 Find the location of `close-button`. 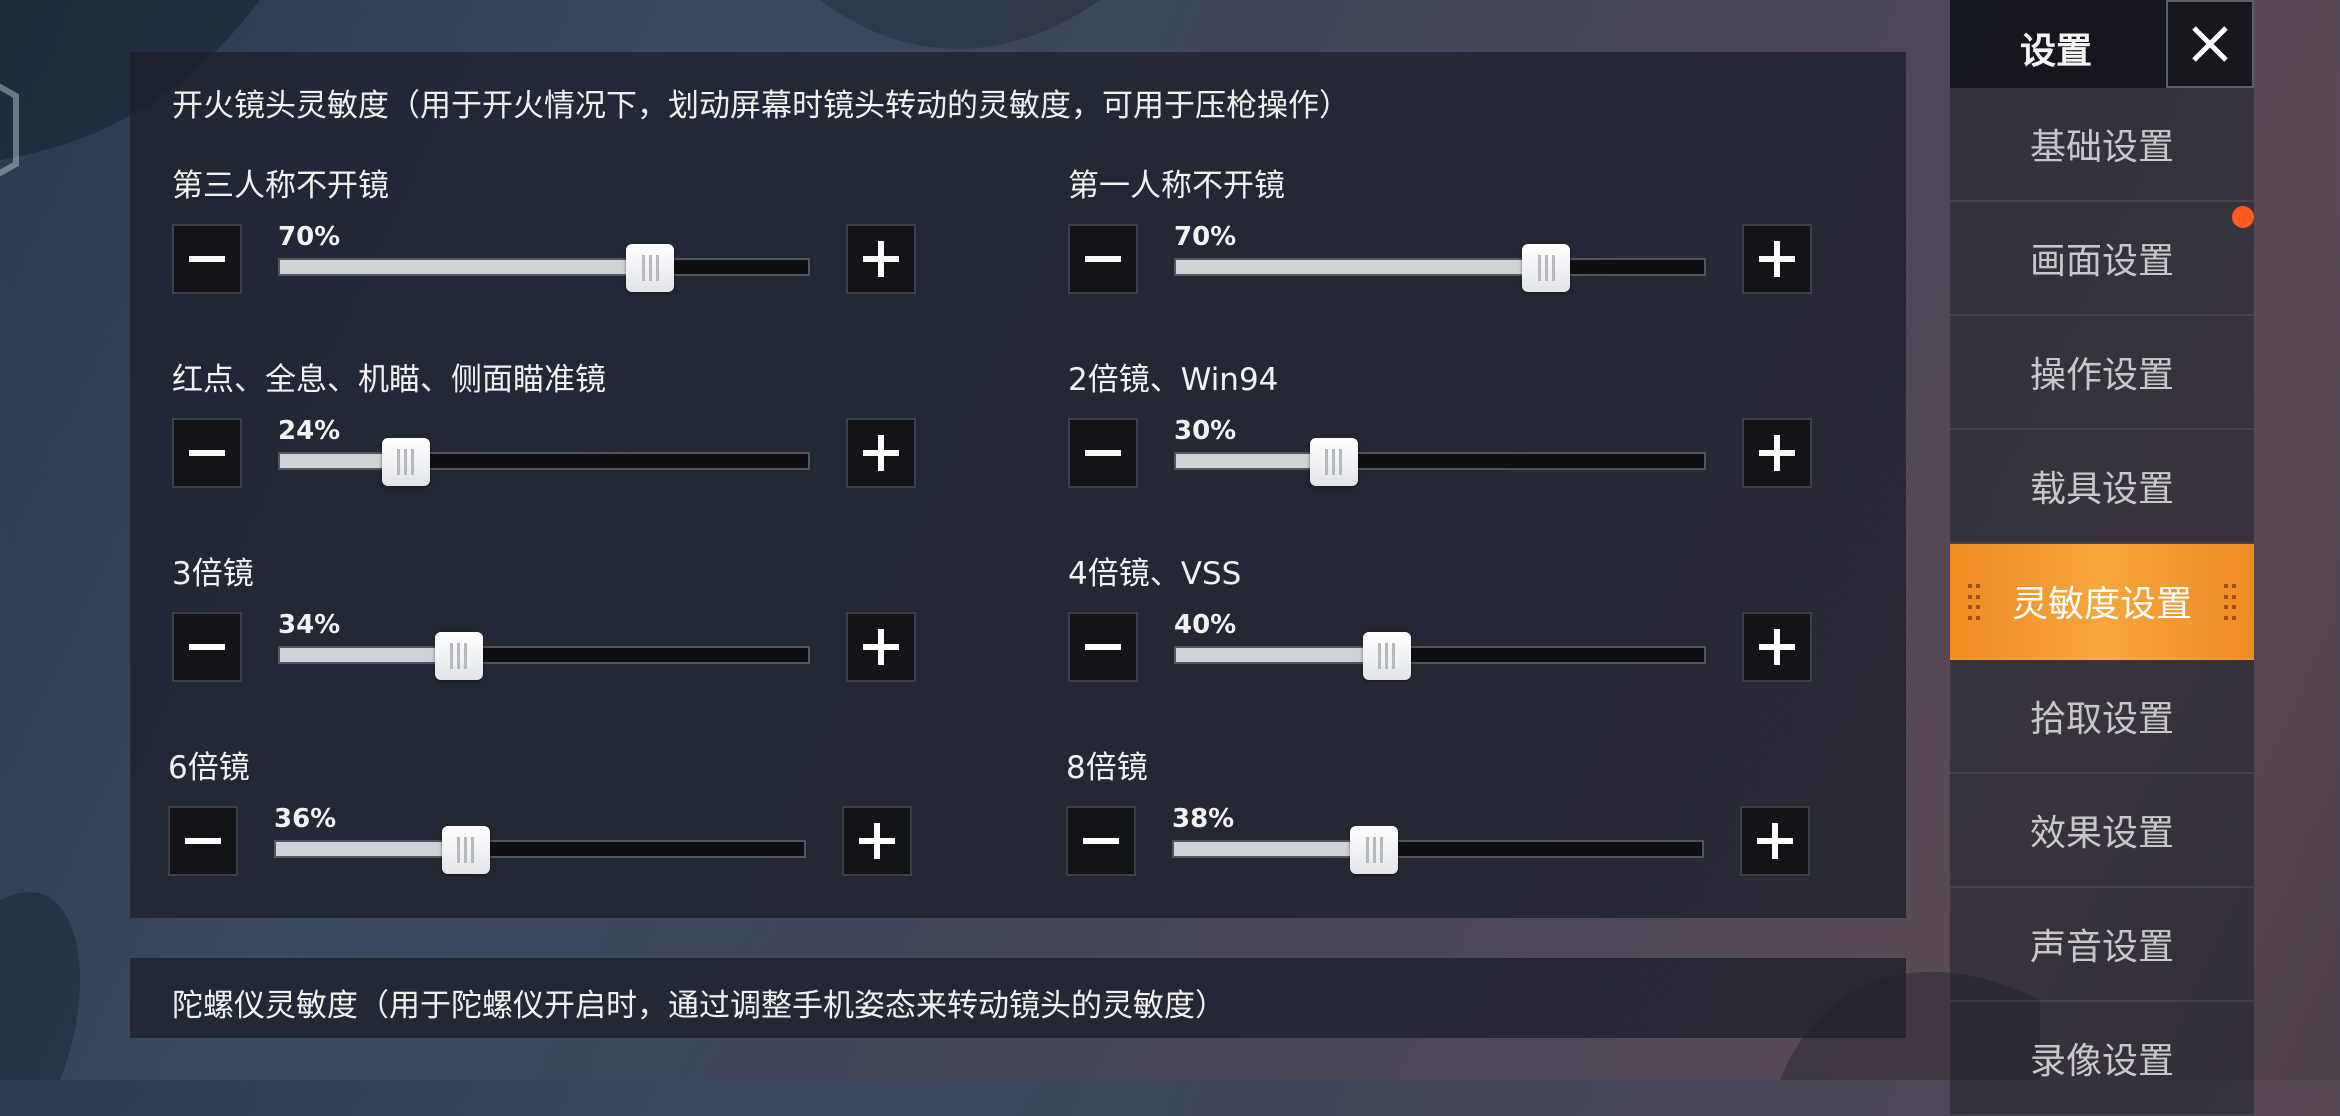

close-button is located at coordinates (2210, 44).